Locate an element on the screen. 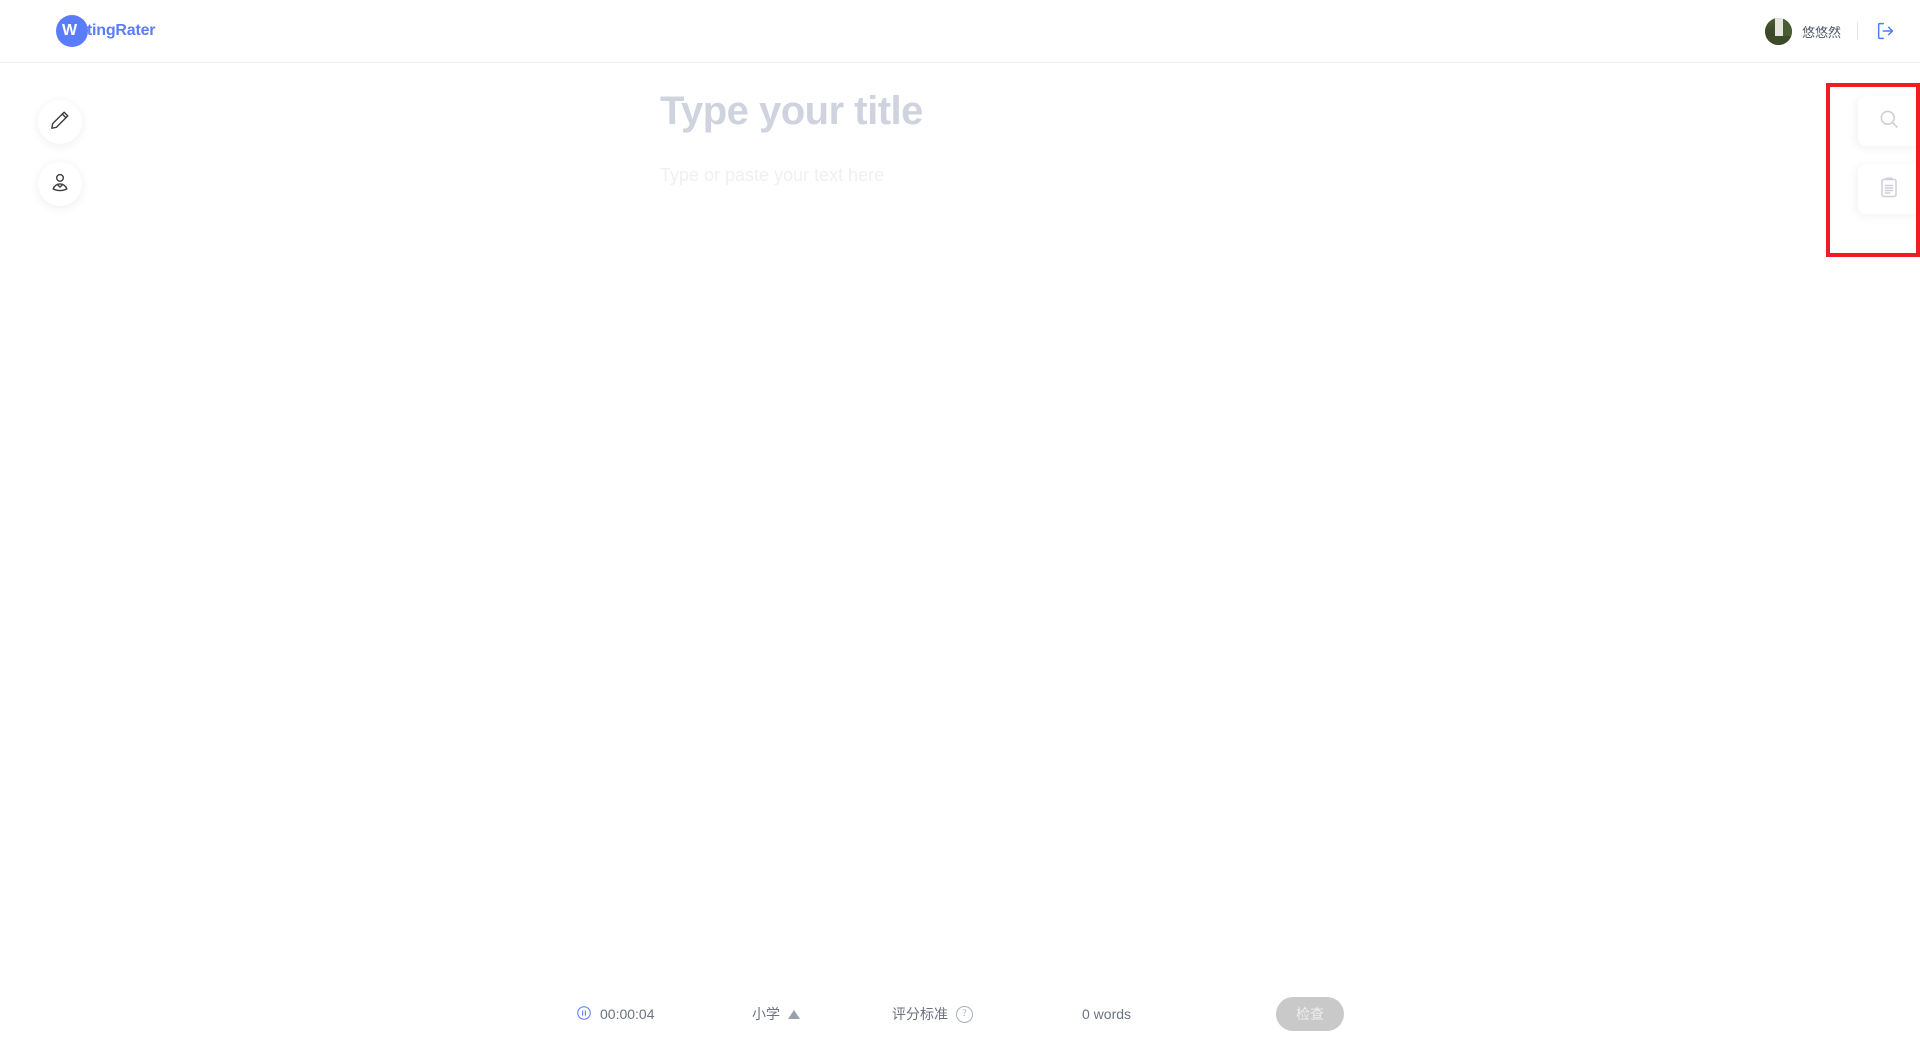 The height and width of the screenshot is (1057, 1920). rubric-panel-button is located at coordinates (1889, 189).